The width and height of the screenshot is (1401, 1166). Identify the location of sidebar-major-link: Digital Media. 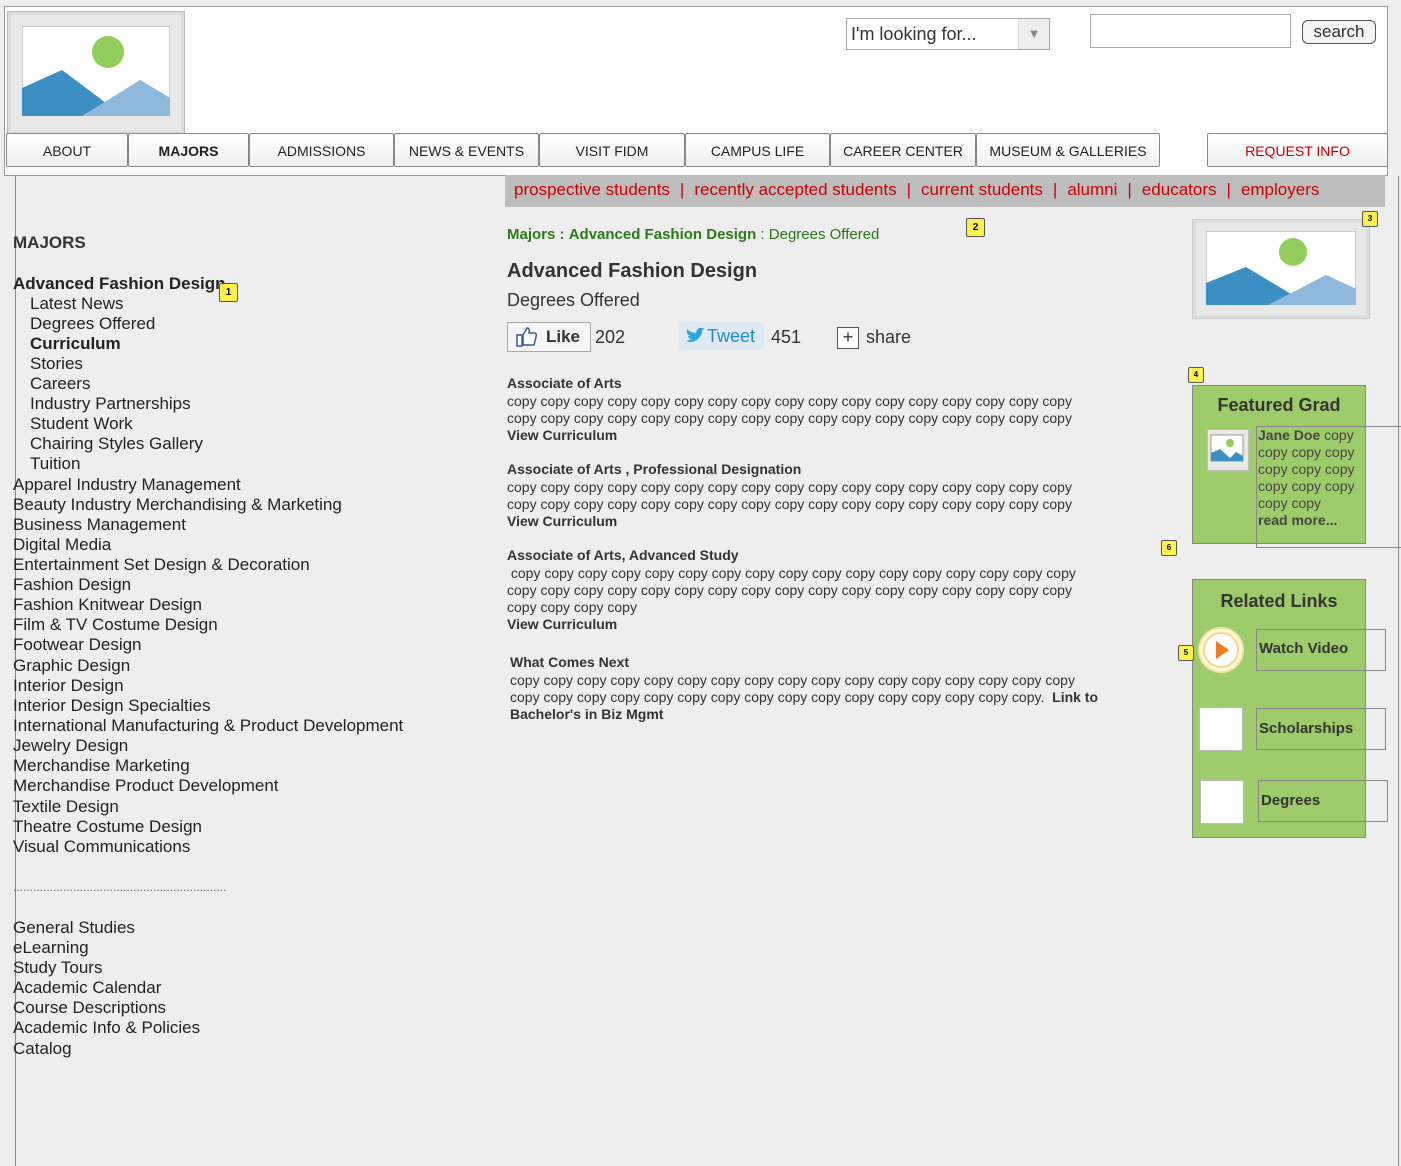
(62, 545).